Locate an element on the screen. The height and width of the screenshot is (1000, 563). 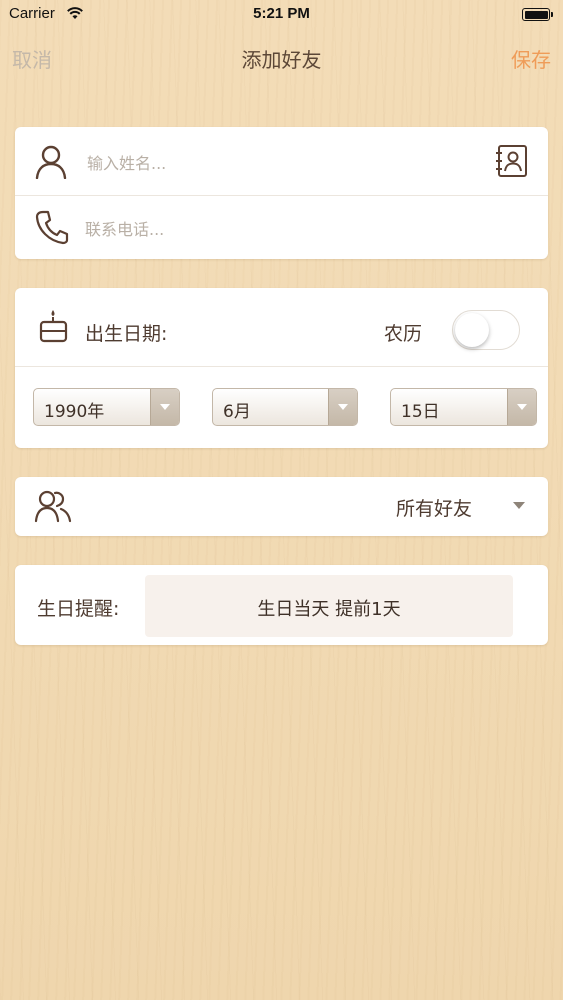
navigation-bar: 取消 添加好友 保存 is located at coordinates (281, 58).